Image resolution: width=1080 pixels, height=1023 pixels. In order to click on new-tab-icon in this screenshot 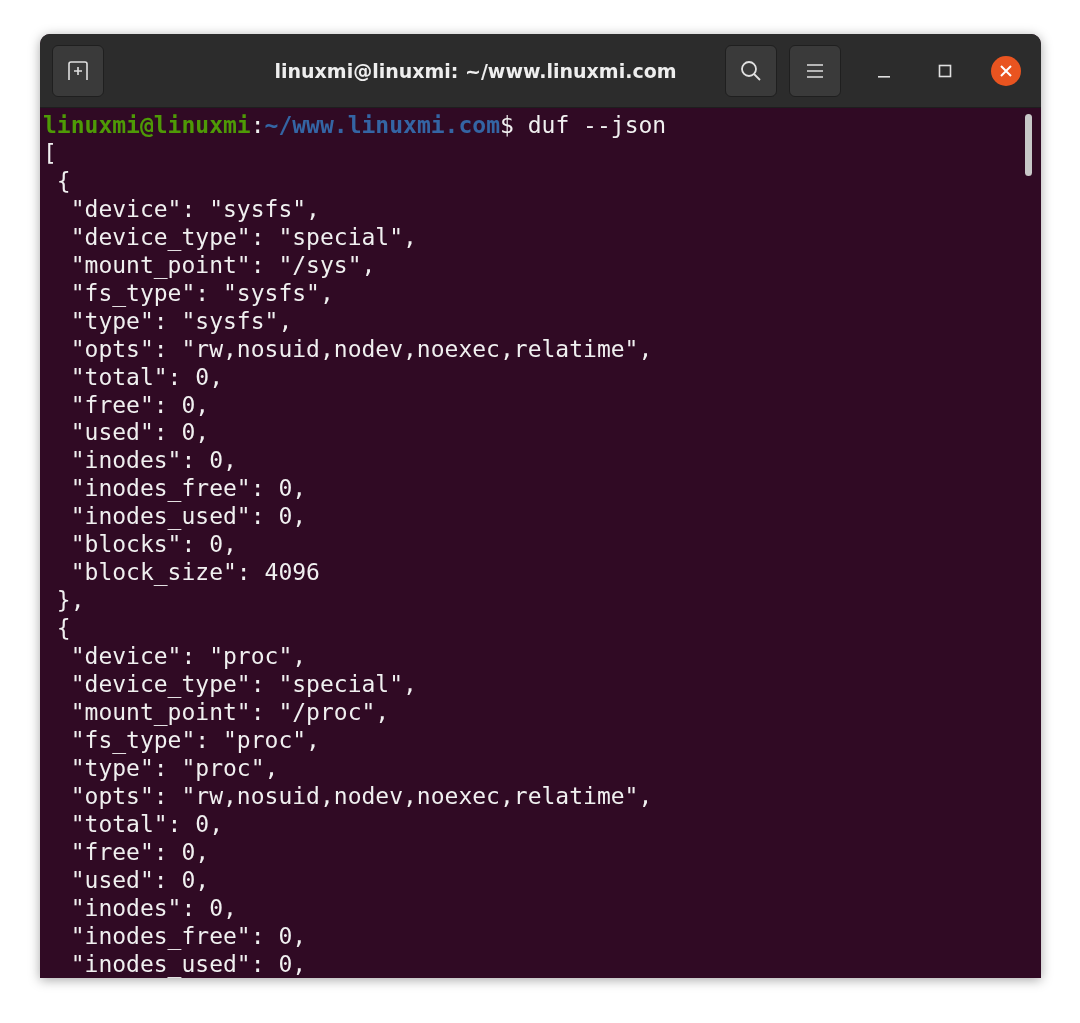, I will do `click(78, 70)`.